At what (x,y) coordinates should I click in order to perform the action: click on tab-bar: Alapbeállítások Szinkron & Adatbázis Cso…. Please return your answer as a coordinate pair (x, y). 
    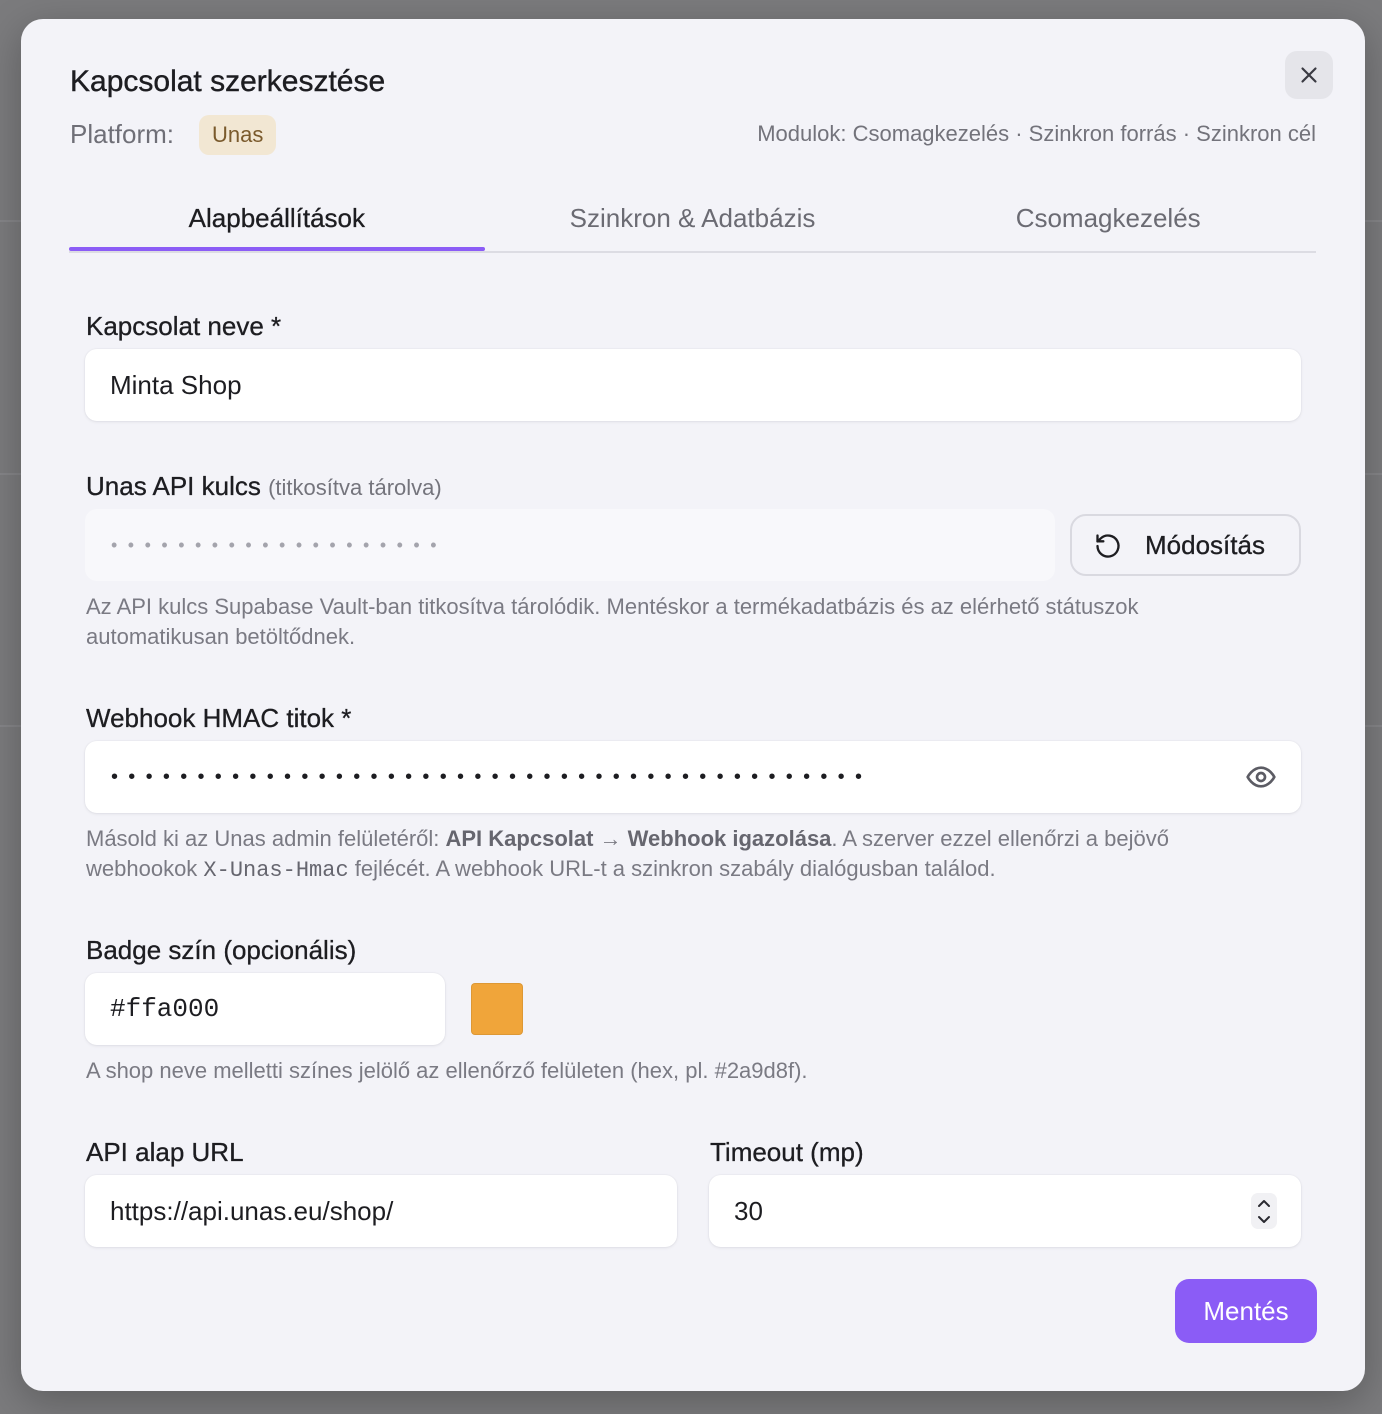
    Looking at the image, I should click on (692, 221).